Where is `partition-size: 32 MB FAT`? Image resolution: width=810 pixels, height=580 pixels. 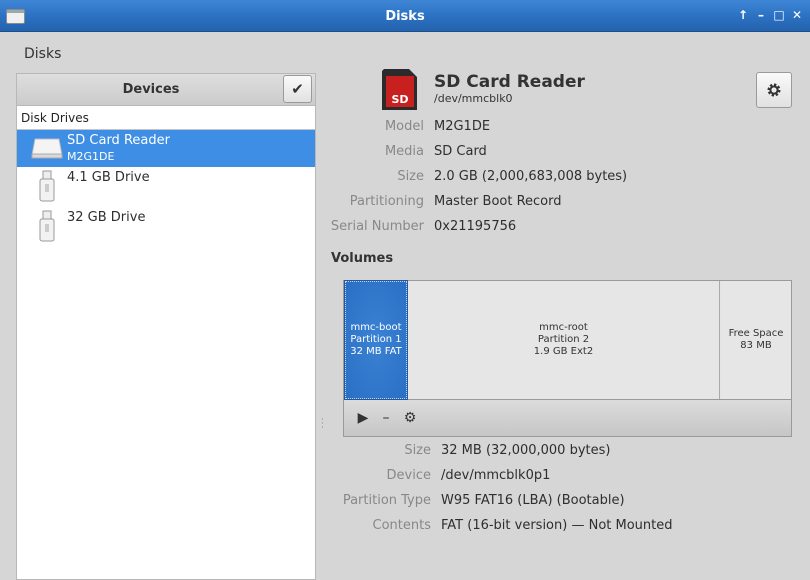
partition-size: 32 MB FAT is located at coordinates (376, 351).